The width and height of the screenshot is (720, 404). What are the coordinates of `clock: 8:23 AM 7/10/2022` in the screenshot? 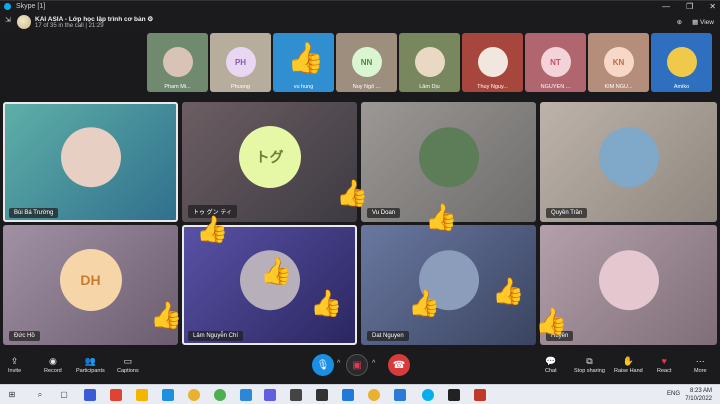 It's located at (698, 395).